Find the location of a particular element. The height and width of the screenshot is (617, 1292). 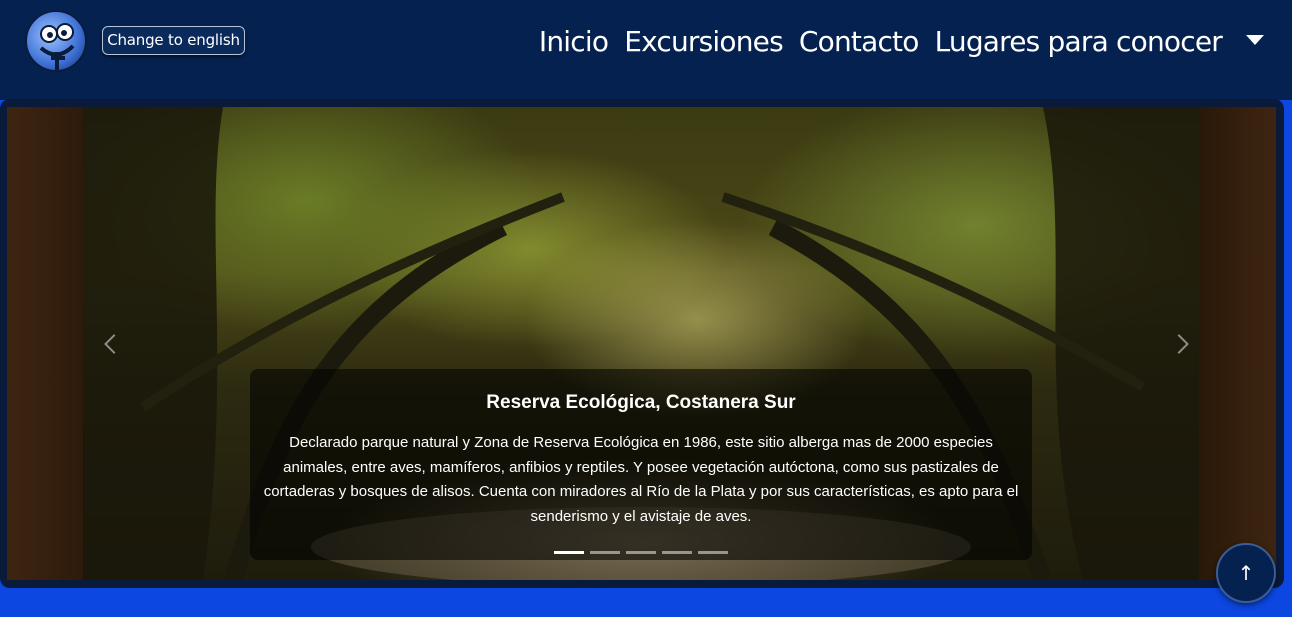

logo-icon is located at coordinates (56, 41).